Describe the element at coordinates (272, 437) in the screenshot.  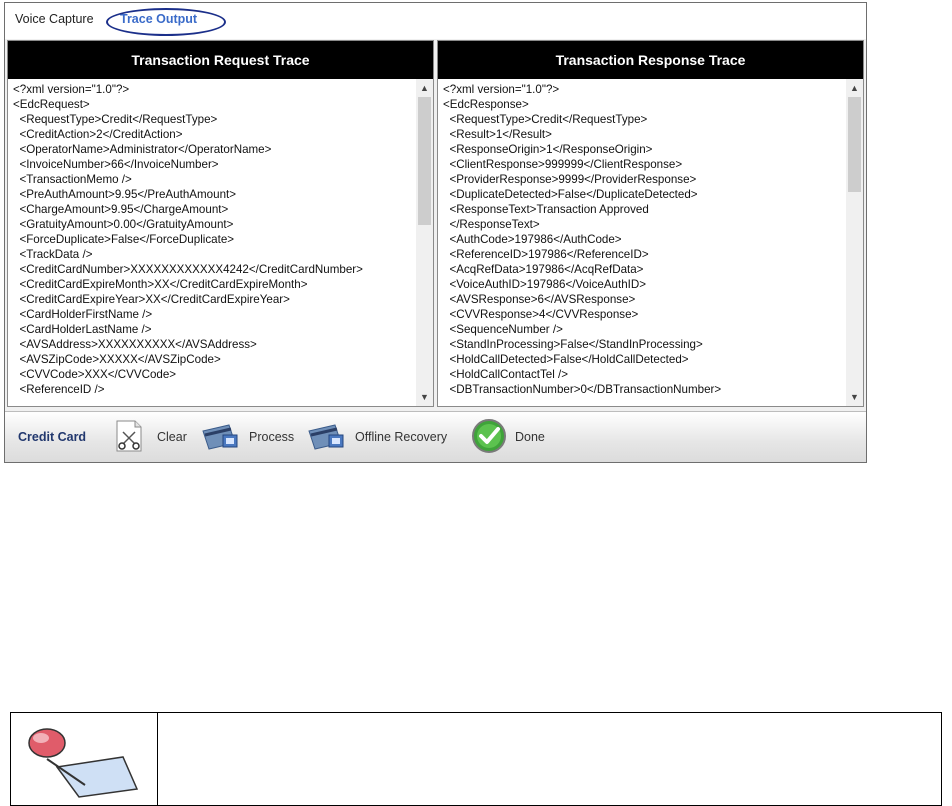
I see `process-label: Process` at that location.